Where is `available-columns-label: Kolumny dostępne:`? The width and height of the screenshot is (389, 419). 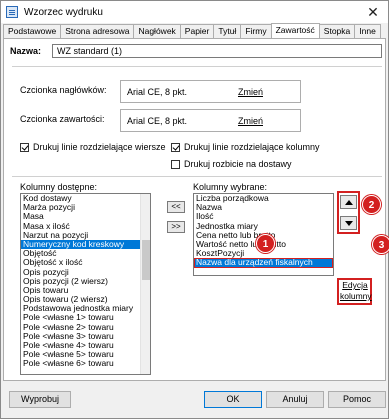 available-columns-label: Kolumny dostępne: is located at coordinates (59, 187).